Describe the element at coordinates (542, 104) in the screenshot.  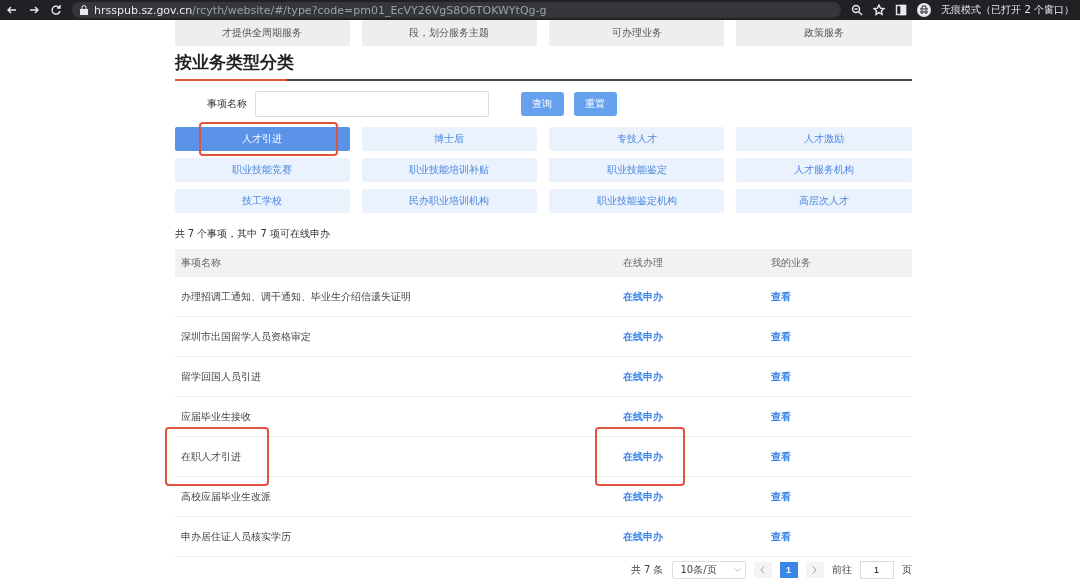
I see `query-button: 查询` at that location.